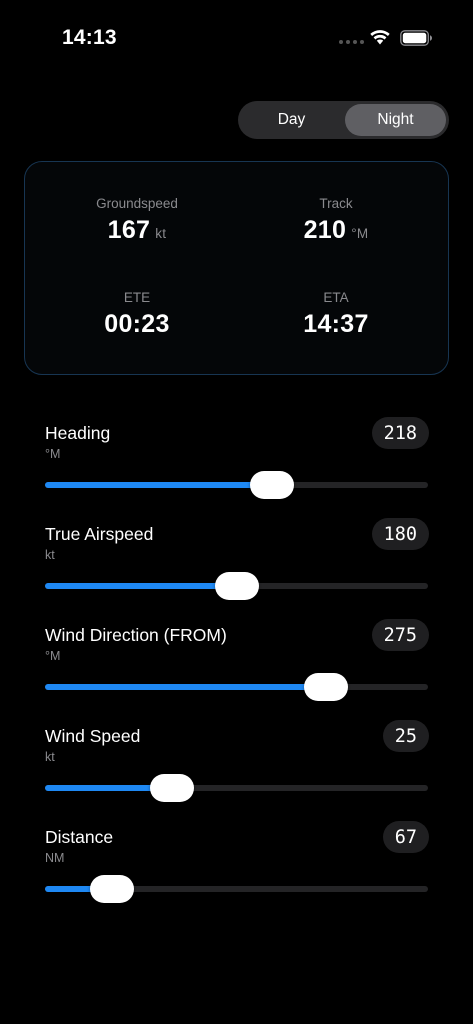  Describe the element at coordinates (55, 858) in the screenshot. I see `slider-unit: NM` at that location.